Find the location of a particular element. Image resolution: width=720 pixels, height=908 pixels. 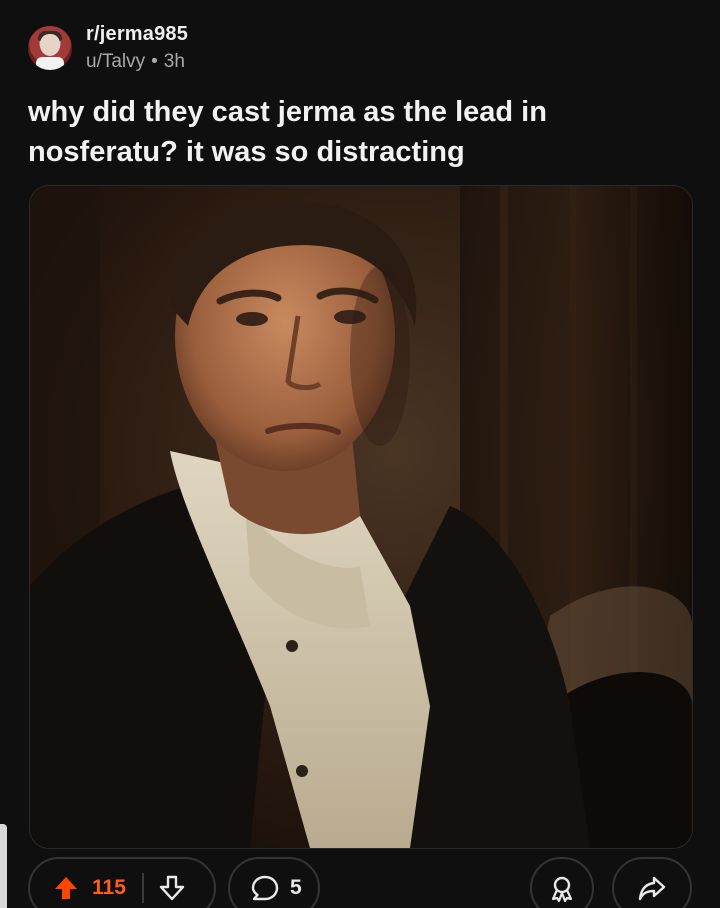

vote-control: 115 is located at coordinates (122, 882).